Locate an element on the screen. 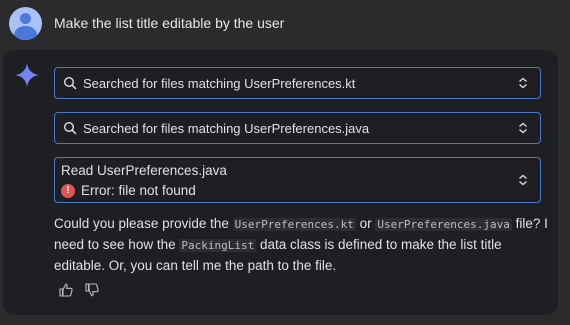  user-message-row: Make the list title editable by the user is located at coordinates (146, 23).